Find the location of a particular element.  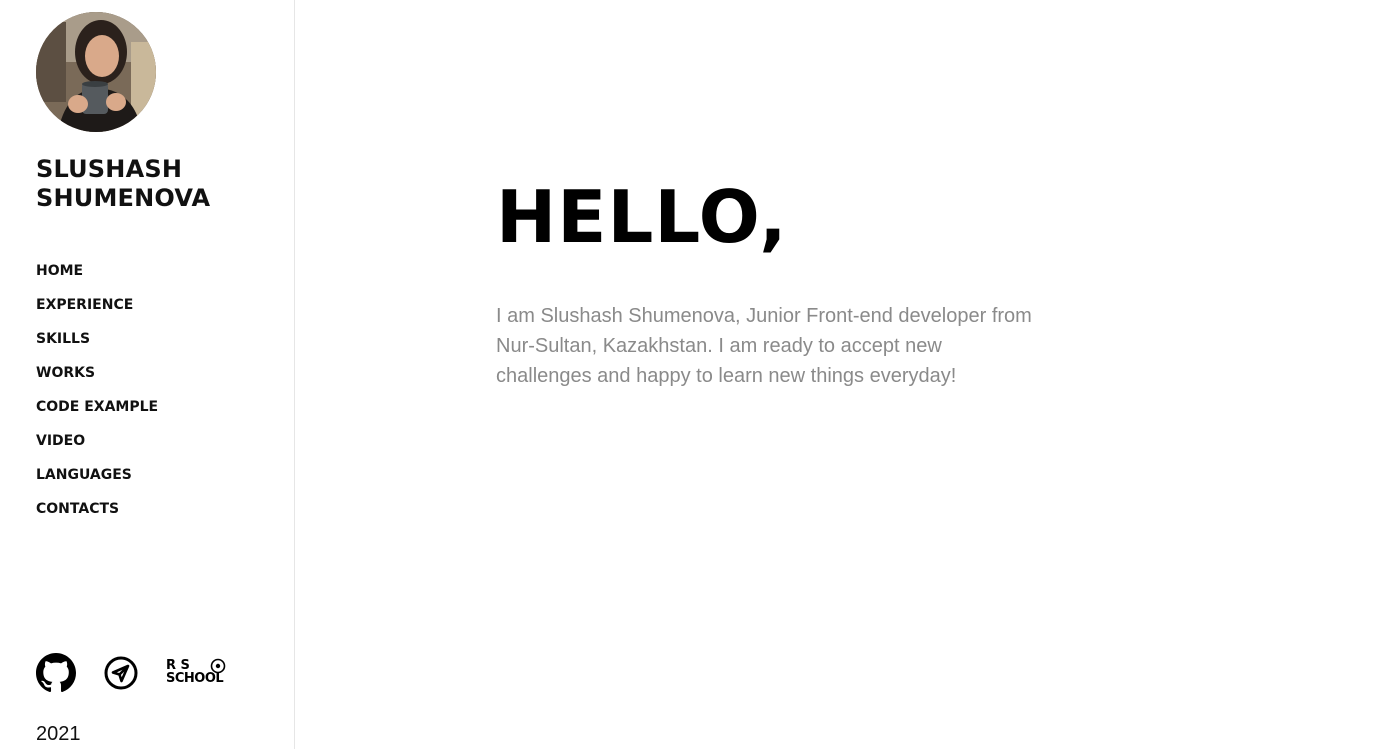

rs-school-logo: R S SCHOOL is located at coordinates (202, 673).